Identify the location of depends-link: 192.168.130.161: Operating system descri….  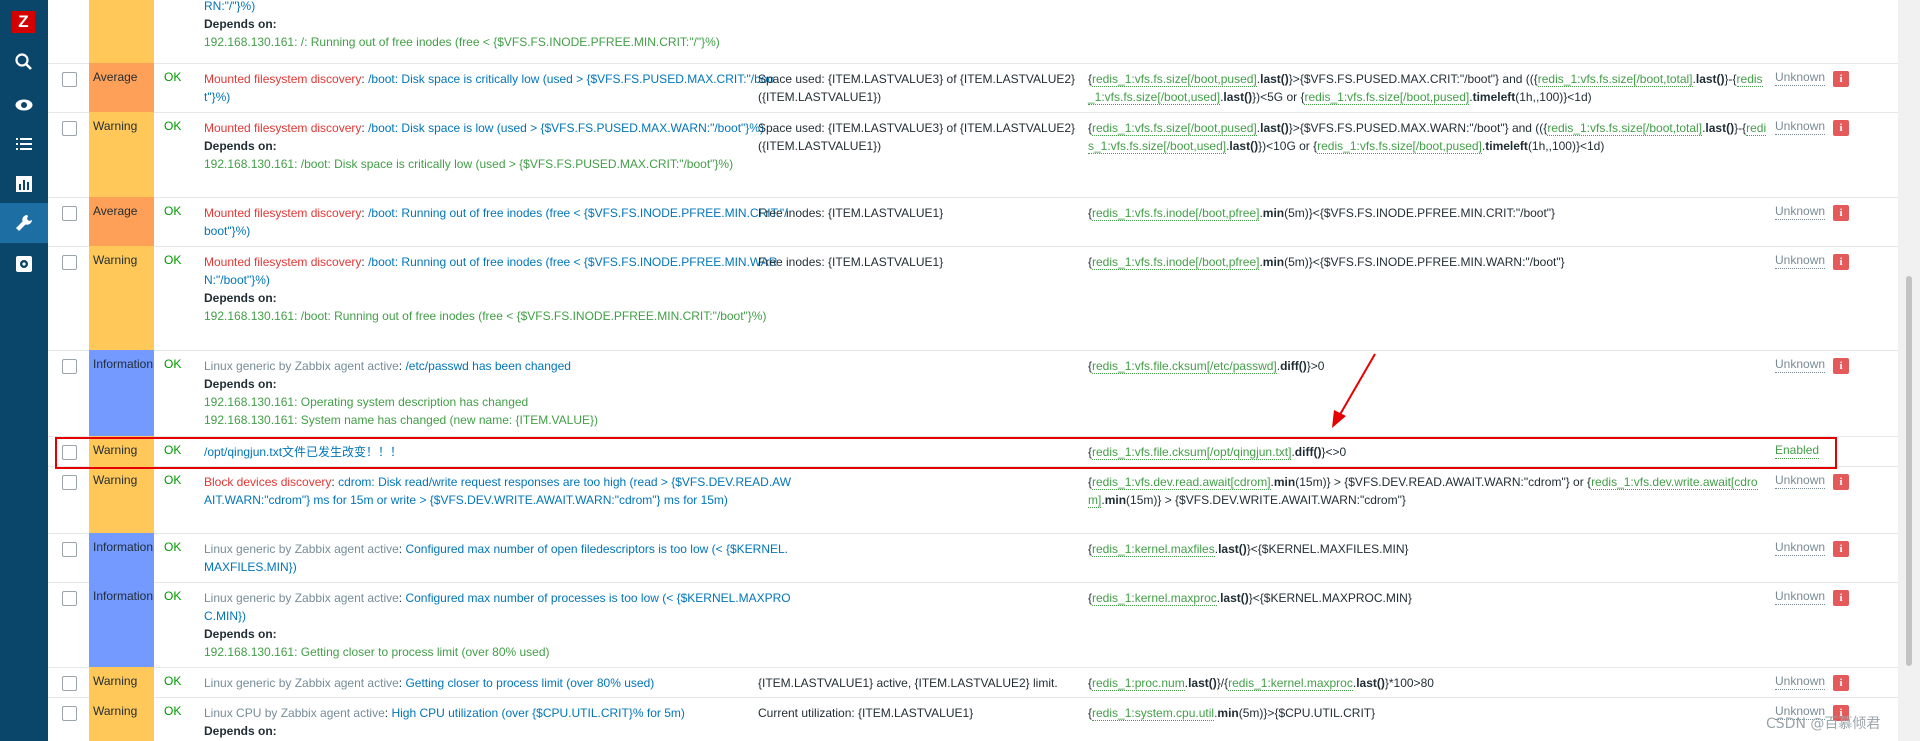
(366, 402).